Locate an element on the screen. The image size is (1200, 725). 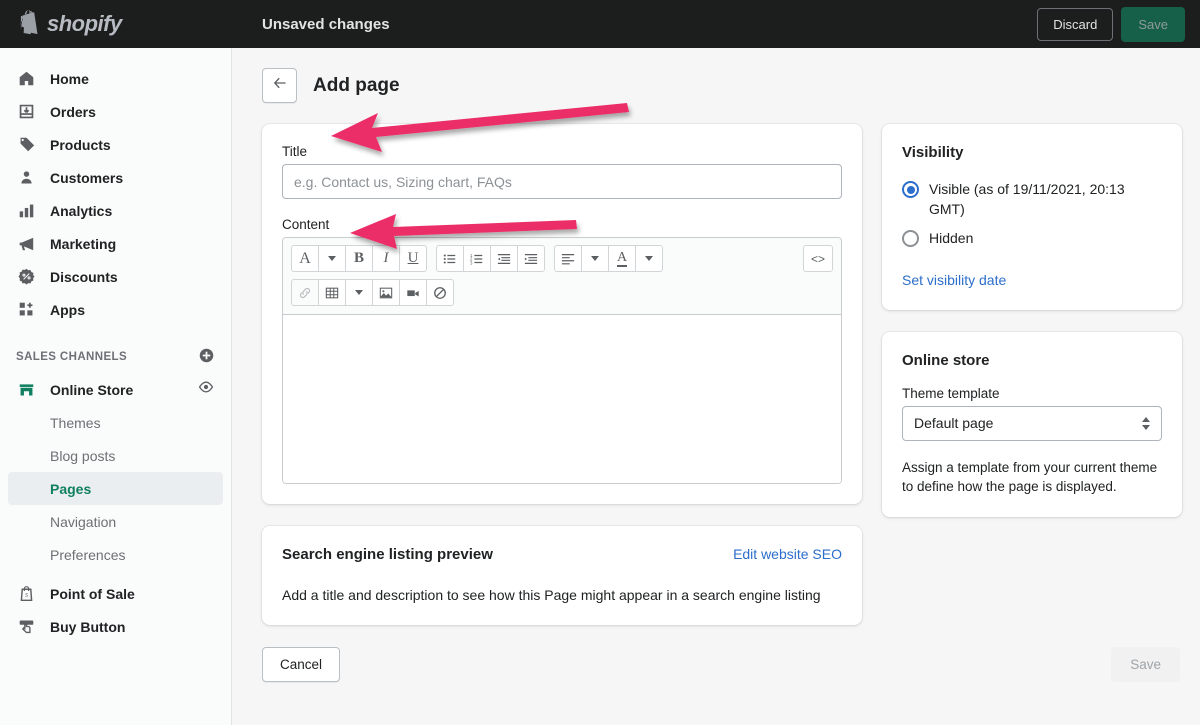
sales-channels-label: SALES CHANNELS is located at coordinates (72, 357).